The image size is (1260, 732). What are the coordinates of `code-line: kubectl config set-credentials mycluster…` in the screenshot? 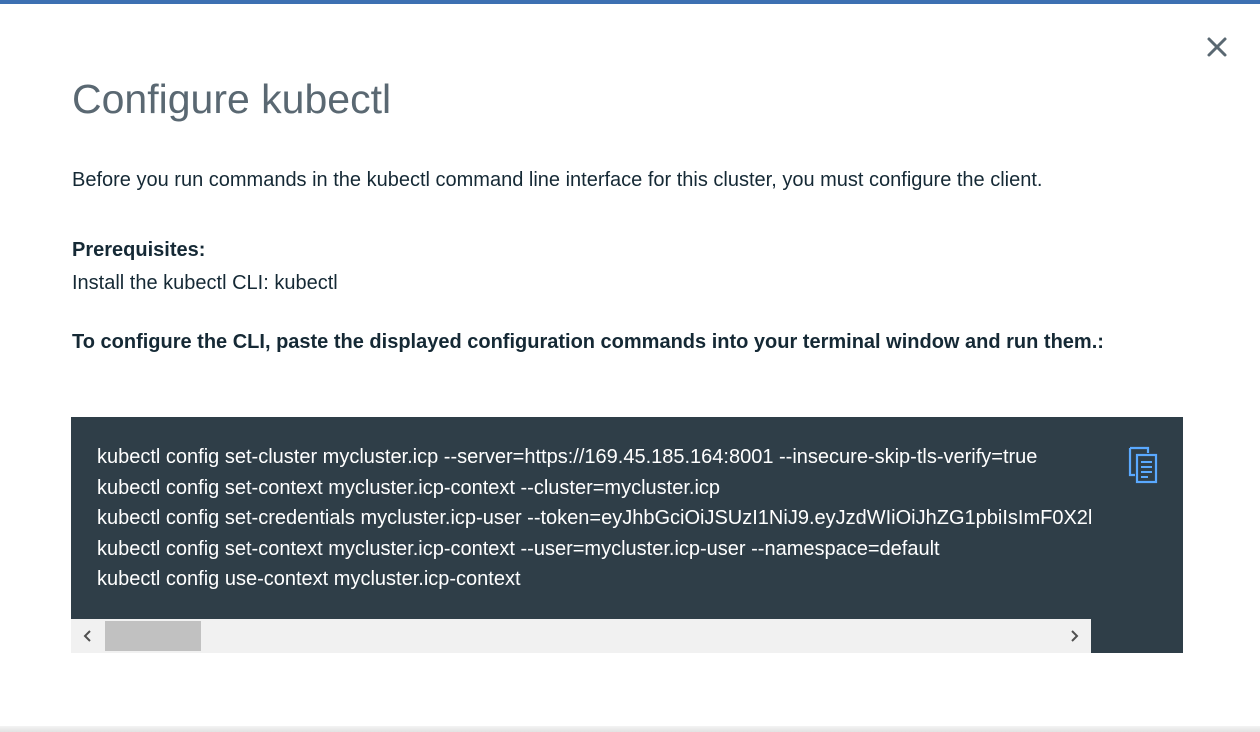 It's located at (594, 518).